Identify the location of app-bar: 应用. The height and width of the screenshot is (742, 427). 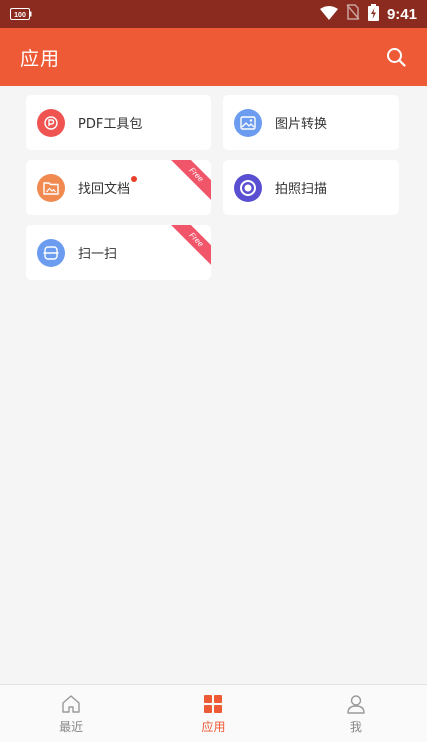
(213, 57).